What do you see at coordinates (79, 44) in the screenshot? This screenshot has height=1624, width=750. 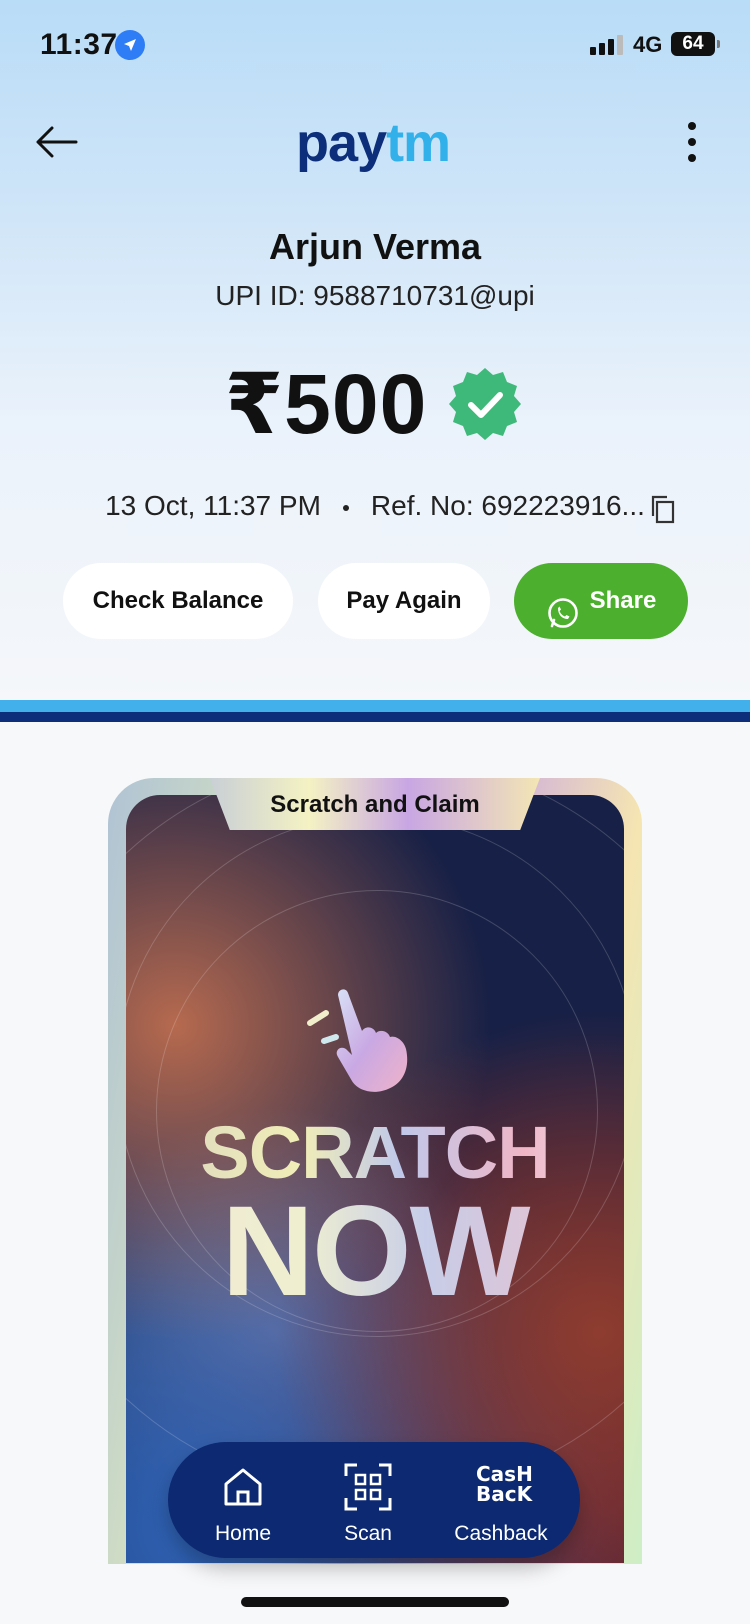 I see `status-time: 11:37` at bounding box center [79, 44].